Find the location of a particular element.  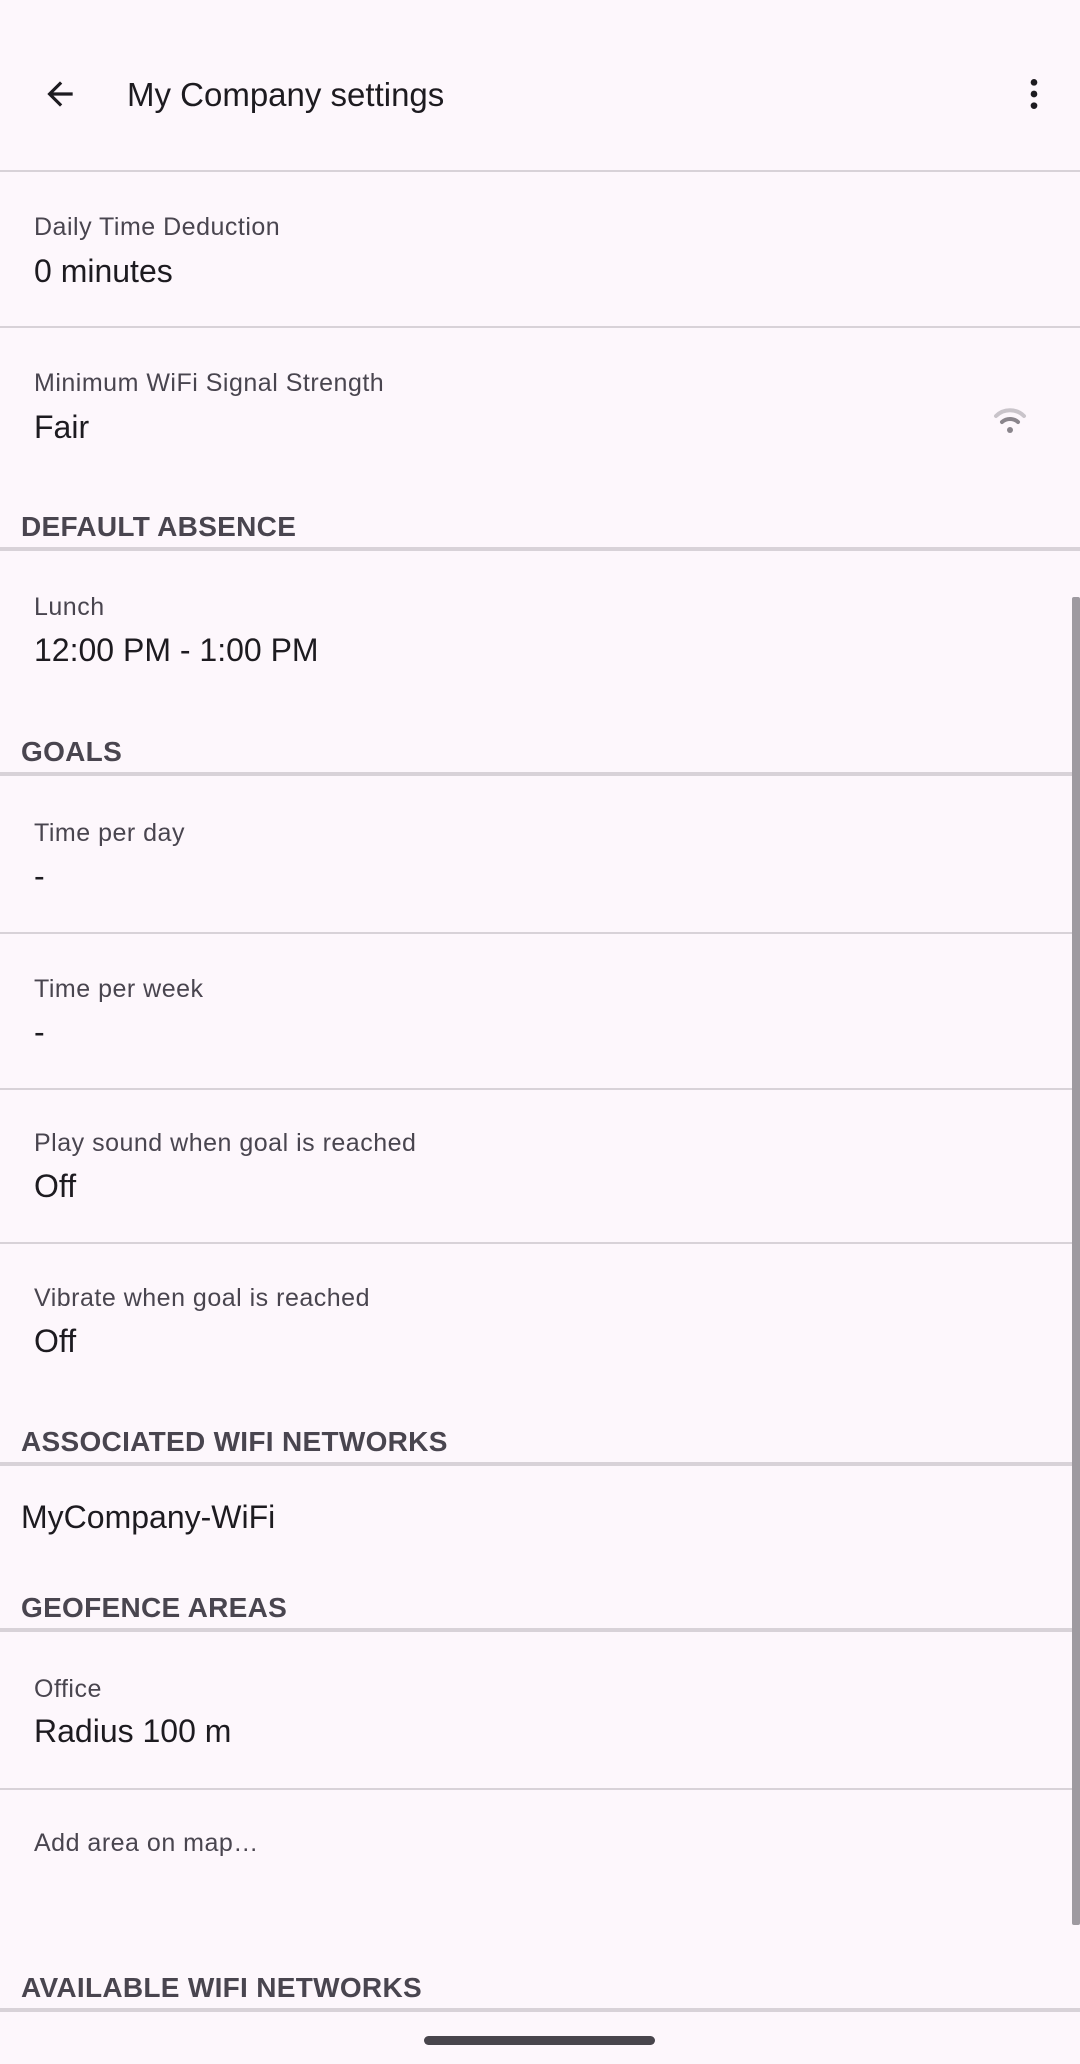

page-title: My Company settings is located at coordinates (286, 94).